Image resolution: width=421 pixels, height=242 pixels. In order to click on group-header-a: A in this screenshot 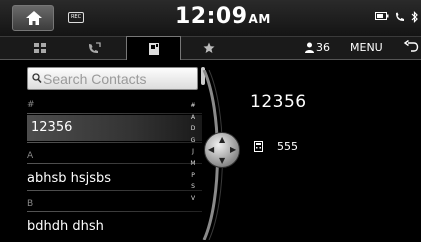, I will do `click(30, 156)`.